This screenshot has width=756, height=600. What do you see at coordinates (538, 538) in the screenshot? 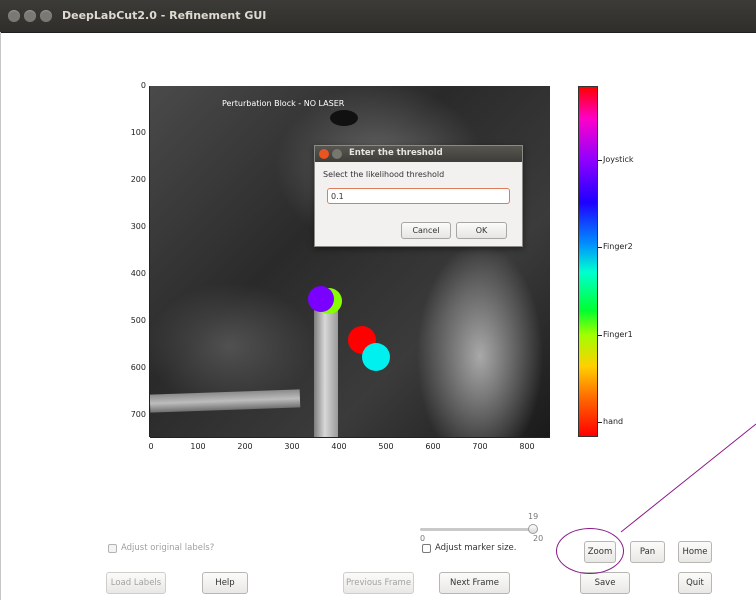
I see `slider-value-label: 20` at bounding box center [538, 538].